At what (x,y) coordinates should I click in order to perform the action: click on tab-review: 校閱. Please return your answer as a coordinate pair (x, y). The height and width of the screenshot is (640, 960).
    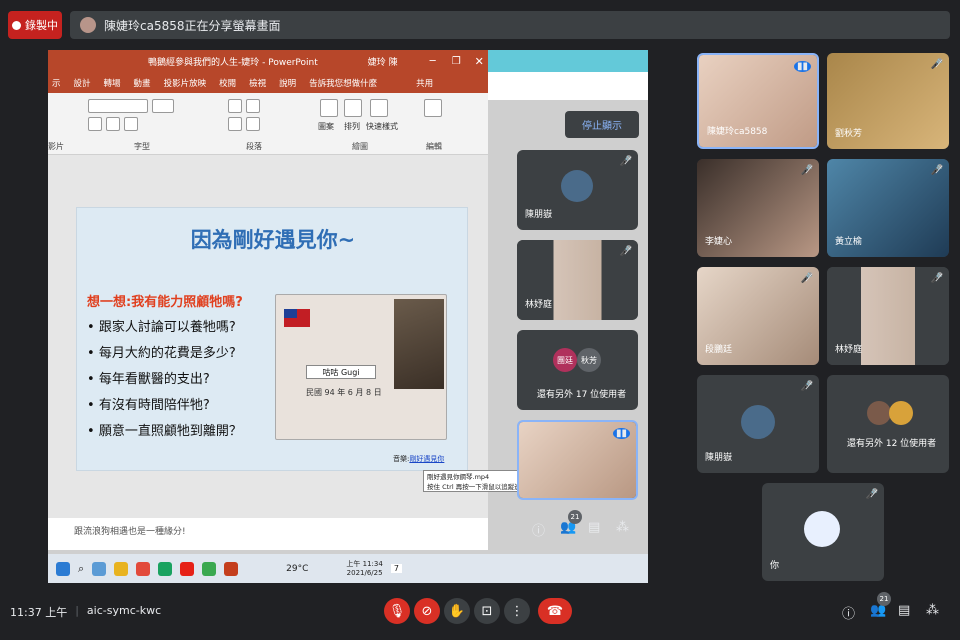
    Looking at the image, I should click on (227, 83).